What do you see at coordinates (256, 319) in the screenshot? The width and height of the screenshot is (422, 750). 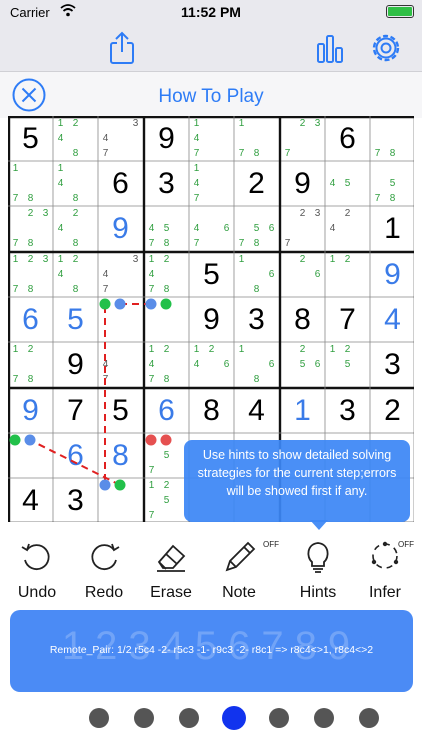 I see `grid-cell-r5c6: 3` at bounding box center [256, 319].